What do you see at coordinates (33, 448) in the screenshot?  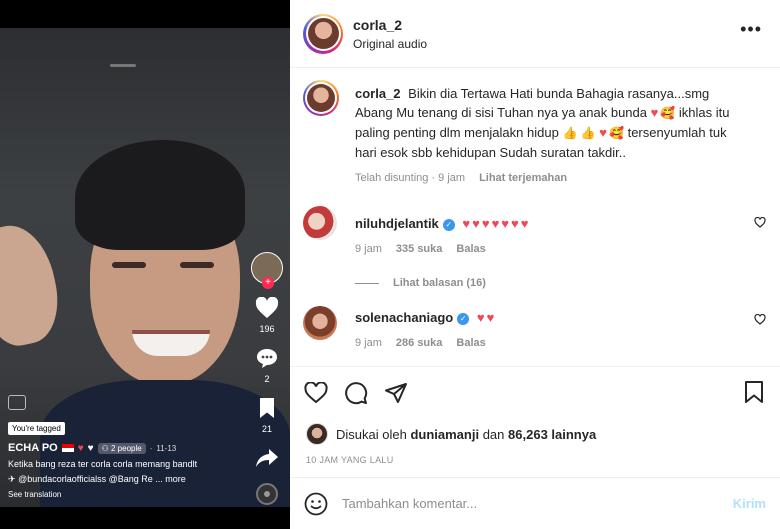 I see `video-author: ECHA PO` at bounding box center [33, 448].